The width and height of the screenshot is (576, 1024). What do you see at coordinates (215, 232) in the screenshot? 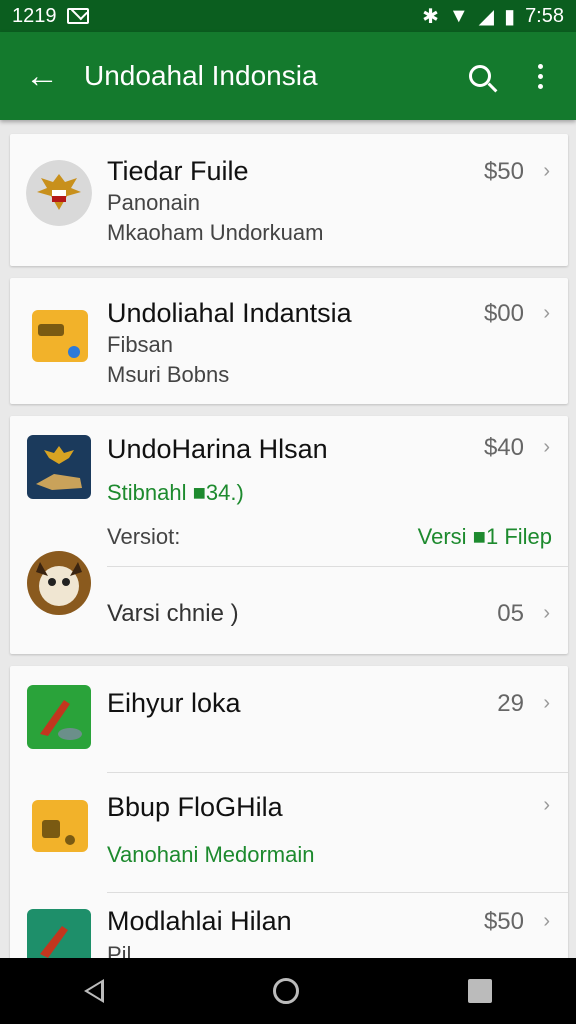
I see `item-description: Mkaoham Undorkuam` at bounding box center [215, 232].